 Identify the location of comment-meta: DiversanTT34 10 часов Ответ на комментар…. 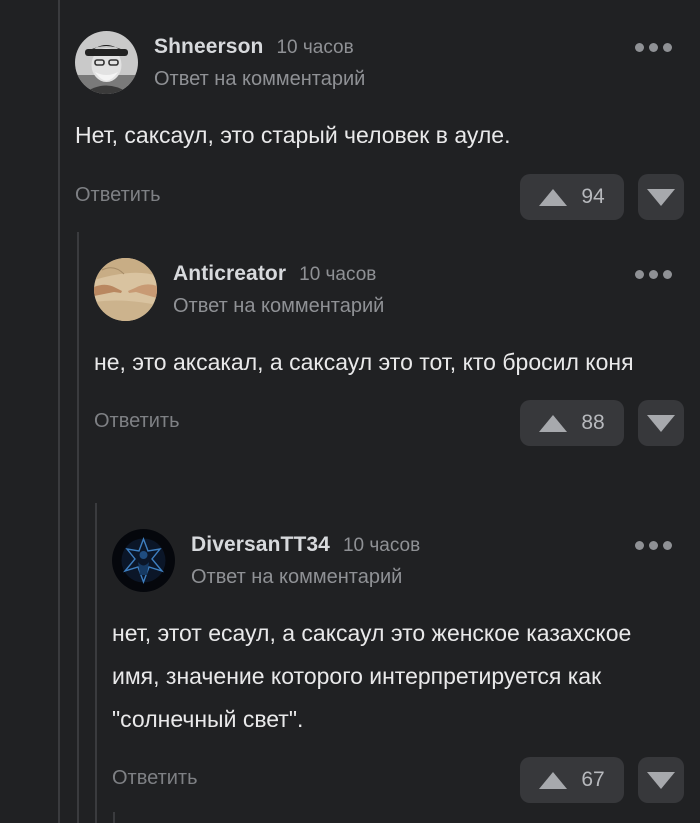
(305, 561).